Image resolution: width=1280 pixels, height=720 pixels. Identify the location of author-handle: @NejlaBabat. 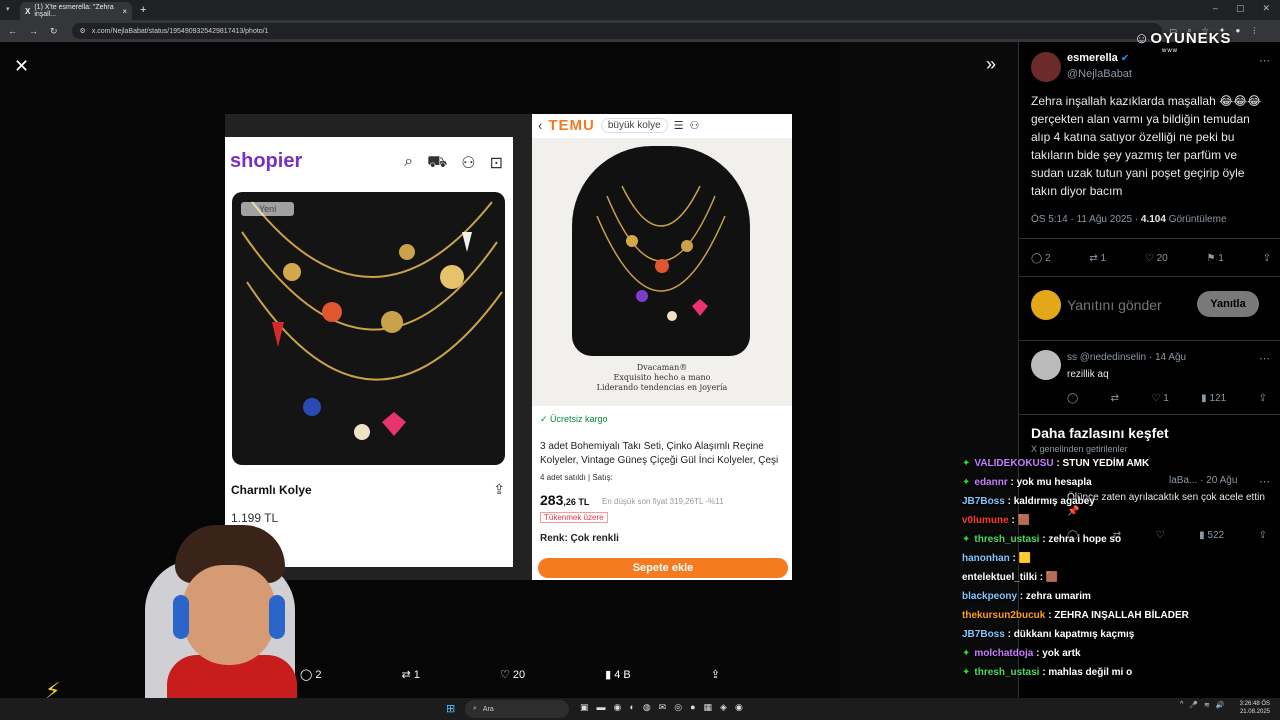
(1099, 74).